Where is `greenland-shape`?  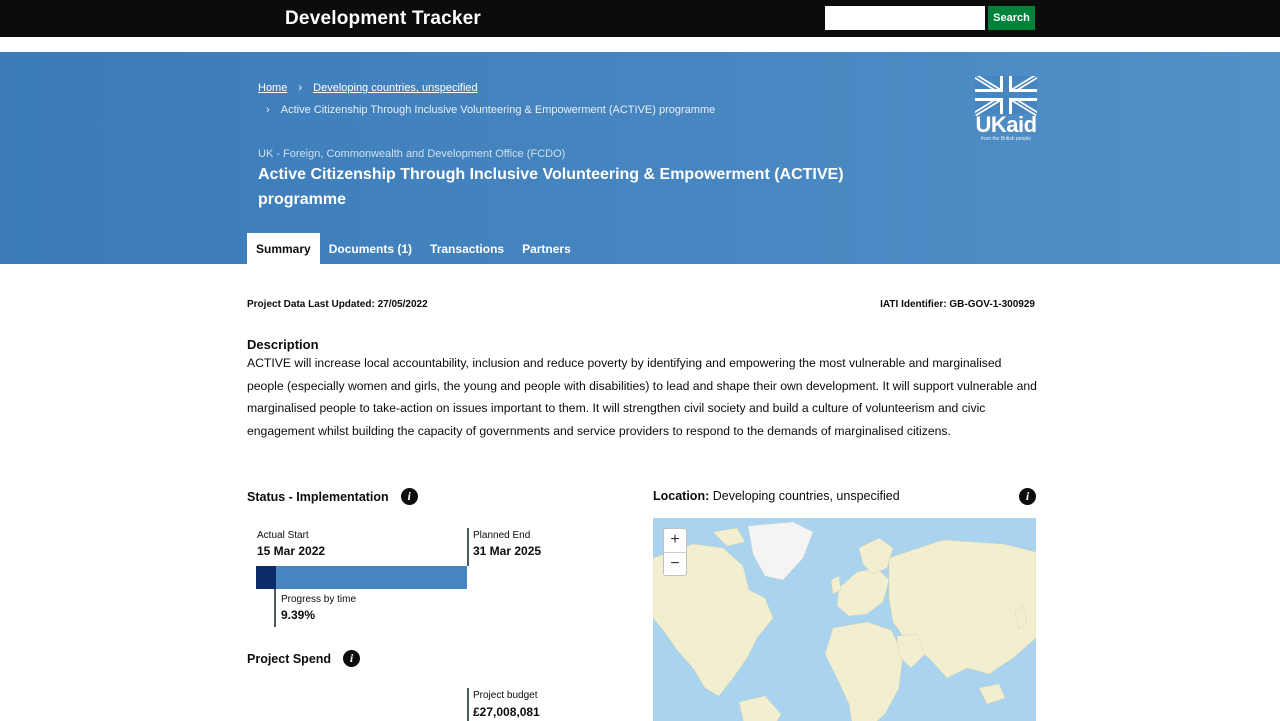 greenland-shape is located at coordinates (780, 551).